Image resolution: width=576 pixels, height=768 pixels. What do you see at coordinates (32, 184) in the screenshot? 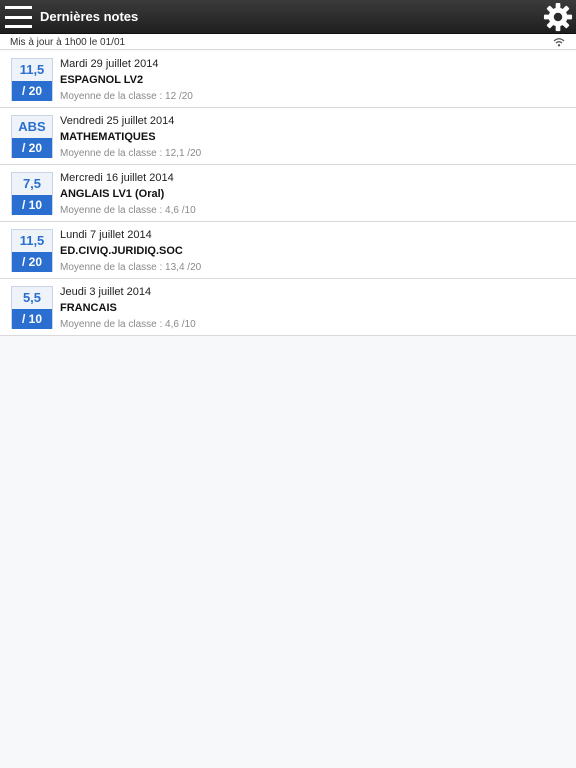
I see `grade-value: 7,5` at bounding box center [32, 184].